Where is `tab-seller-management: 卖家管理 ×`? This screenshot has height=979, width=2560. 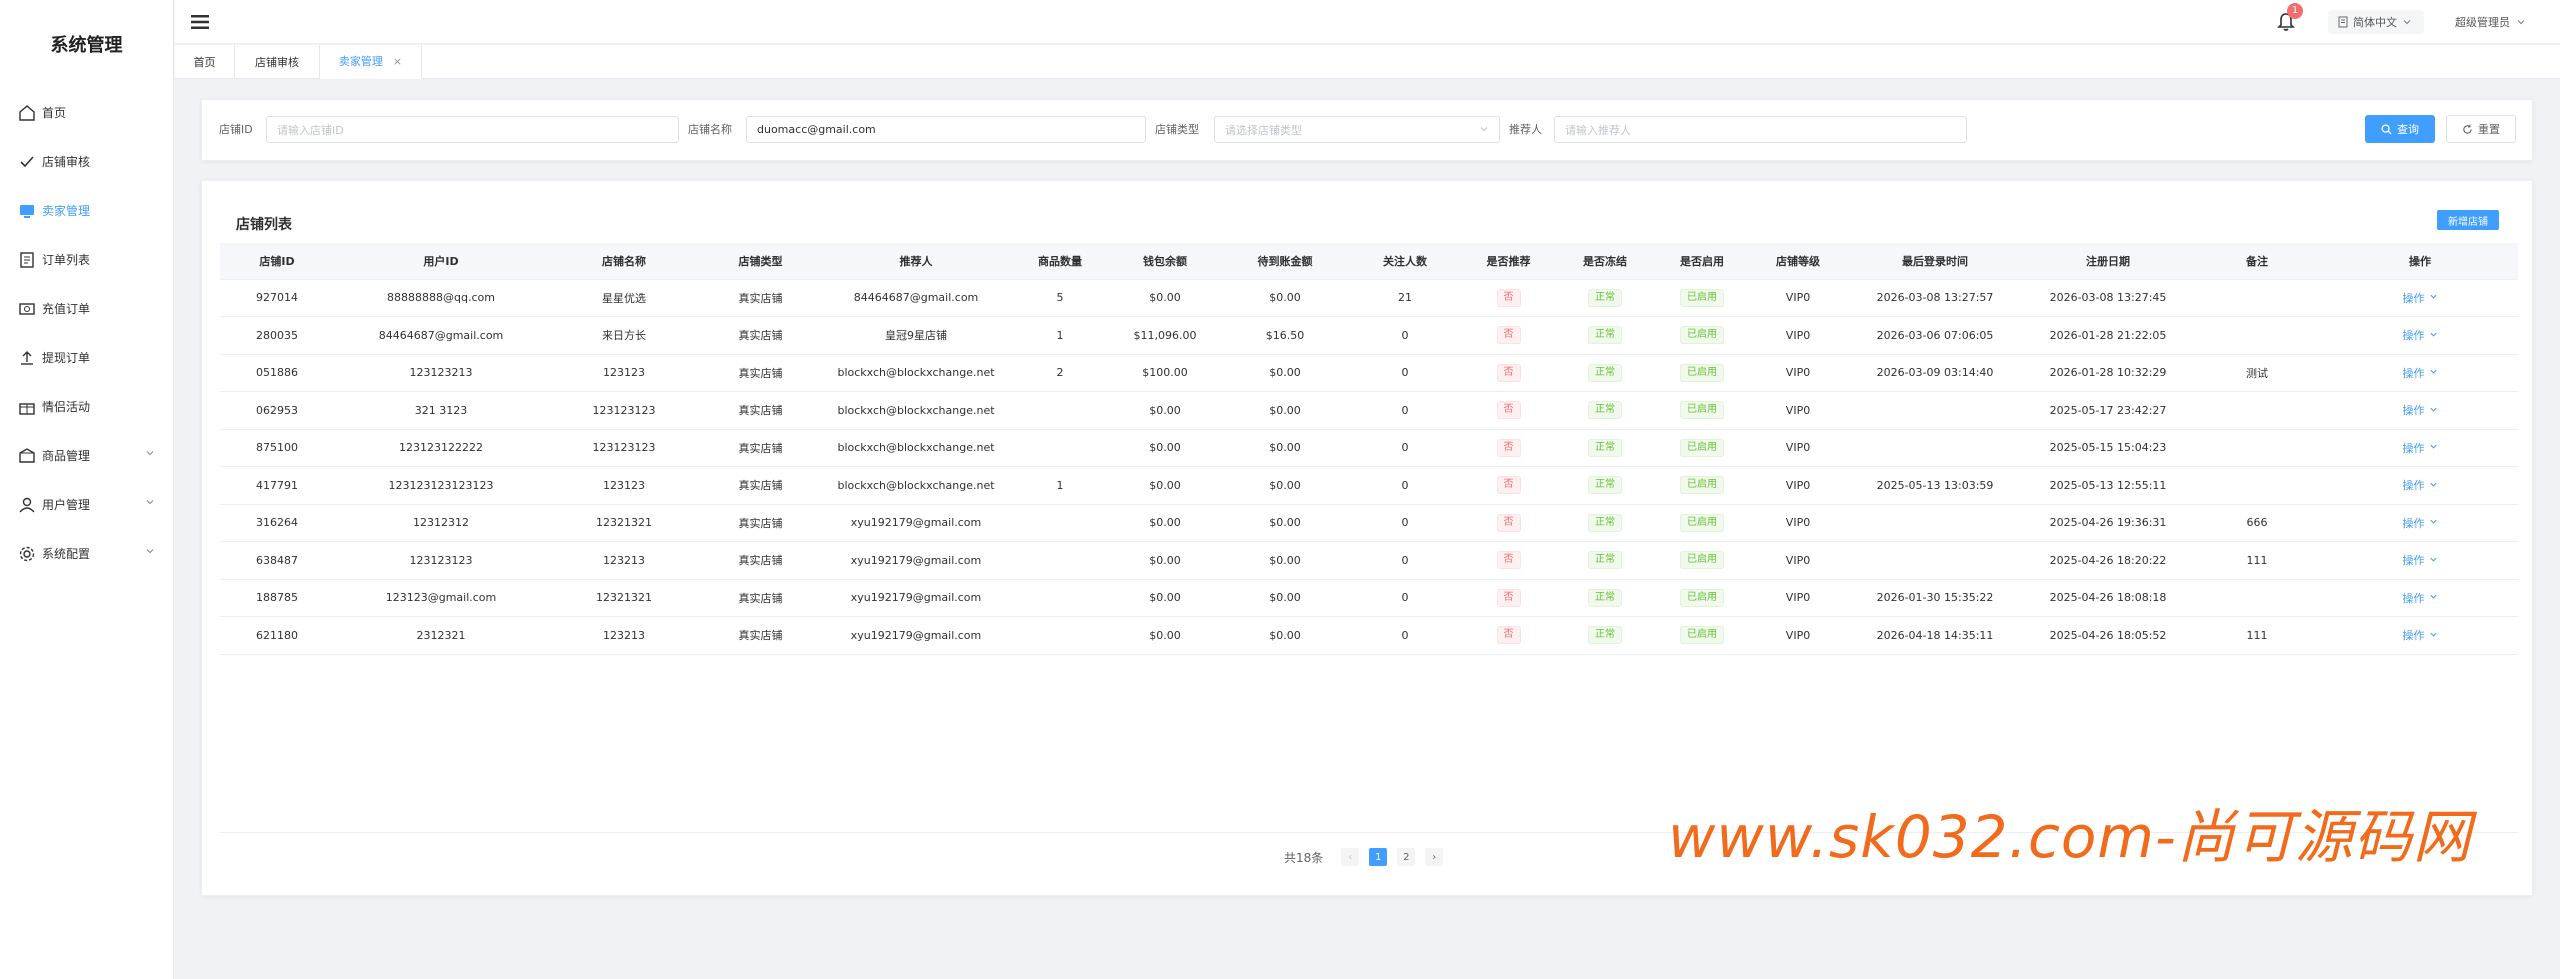 tab-seller-management: 卖家管理 × is located at coordinates (371, 62).